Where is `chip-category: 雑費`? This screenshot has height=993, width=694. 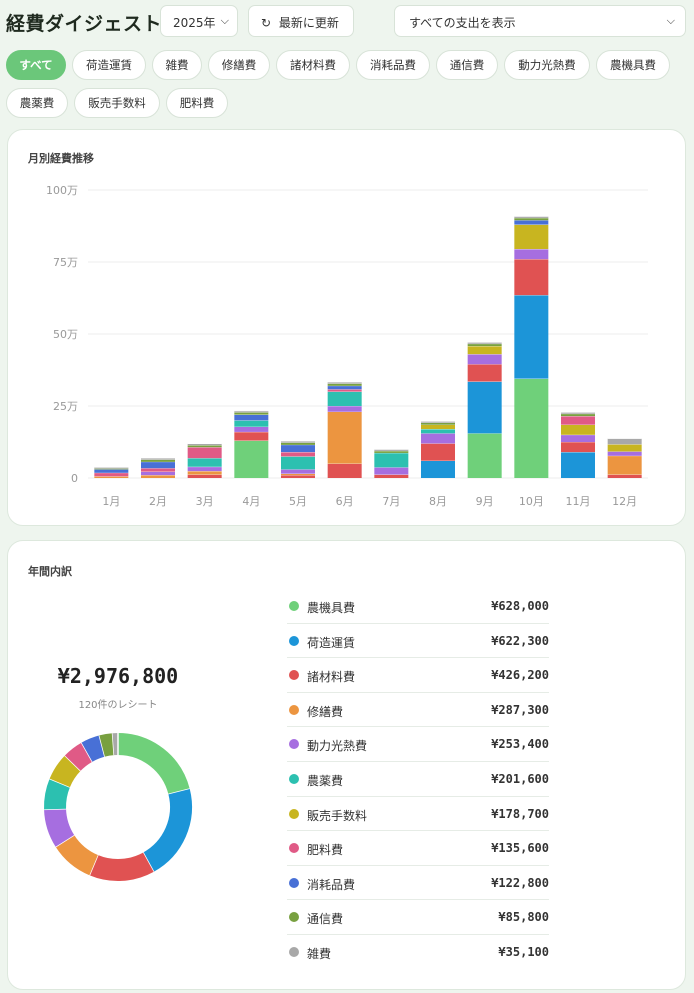
chip-category: 雑費 is located at coordinates (177, 65).